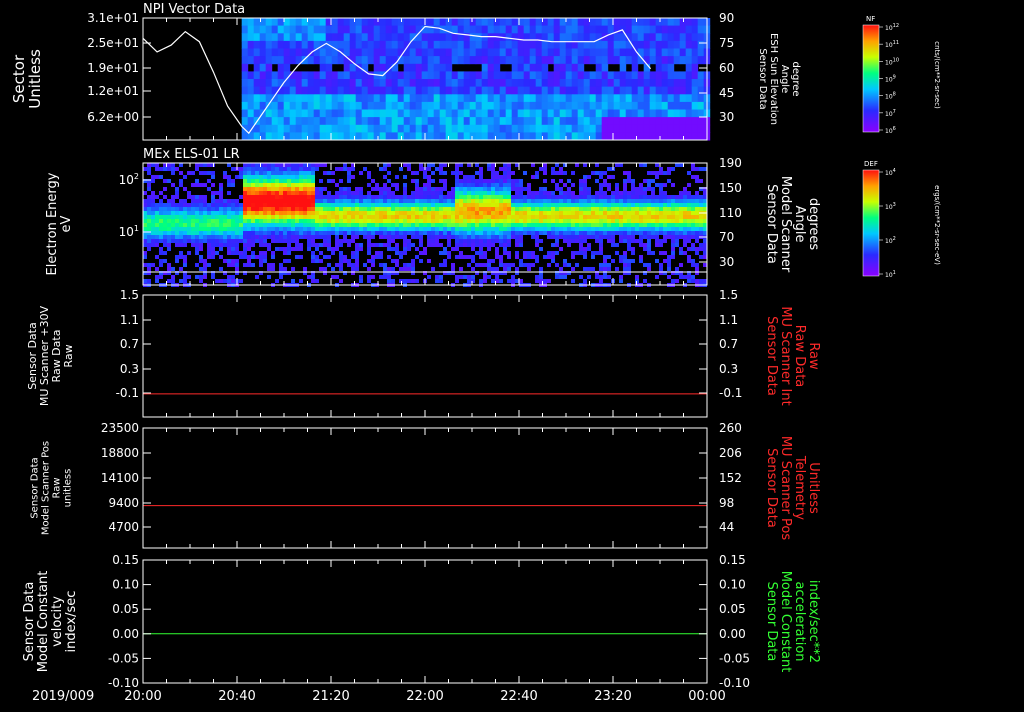  What do you see at coordinates (129, 344) in the screenshot?
I see `y-tick-label: 0.7` at bounding box center [129, 344].